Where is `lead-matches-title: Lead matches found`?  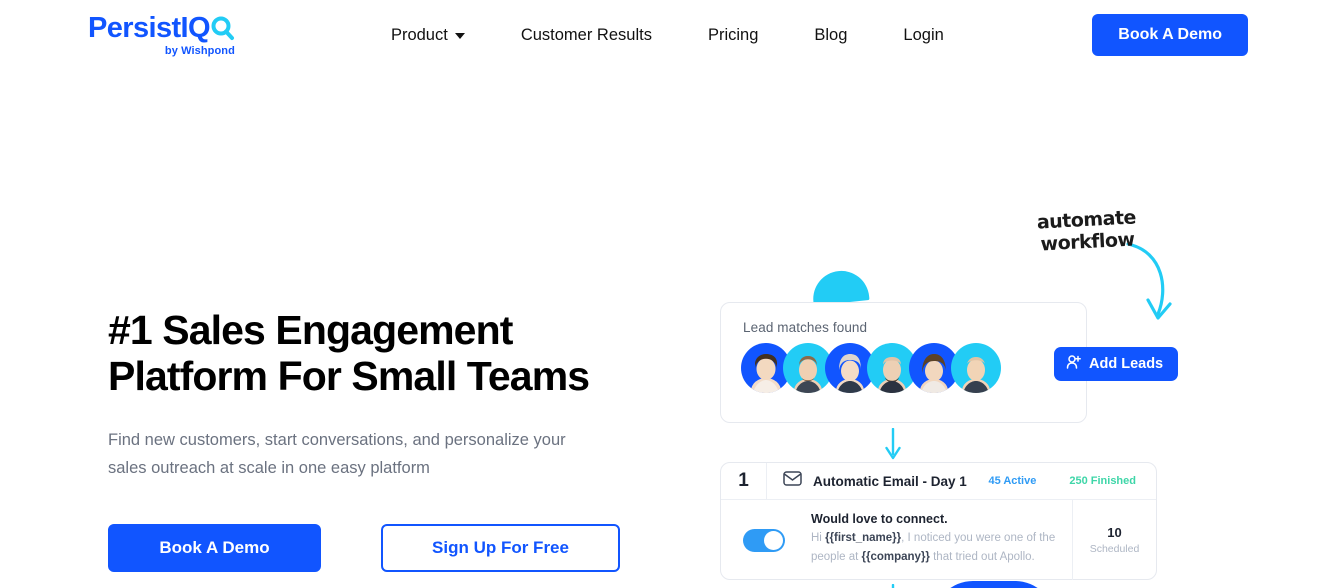 lead-matches-title: Lead matches found is located at coordinates (805, 327).